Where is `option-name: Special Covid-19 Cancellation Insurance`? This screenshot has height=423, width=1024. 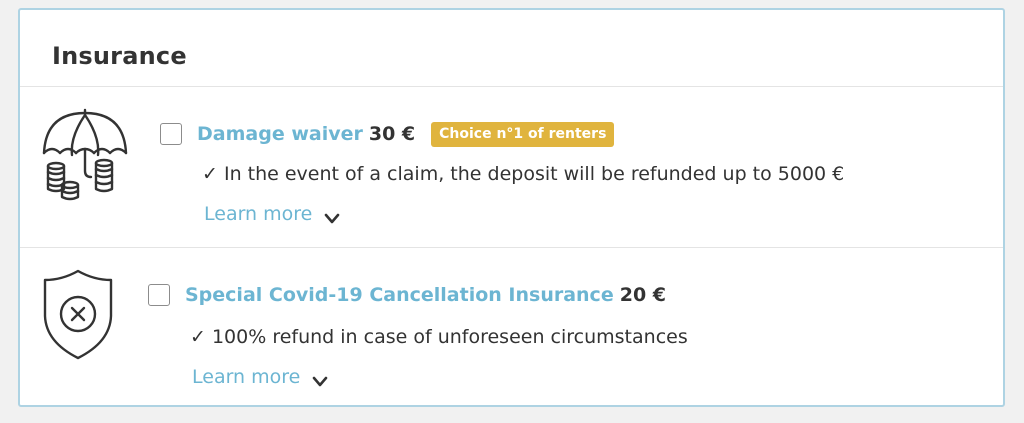
option-name: Special Covid-19 Cancellation Insurance is located at coordinates (399, 295).